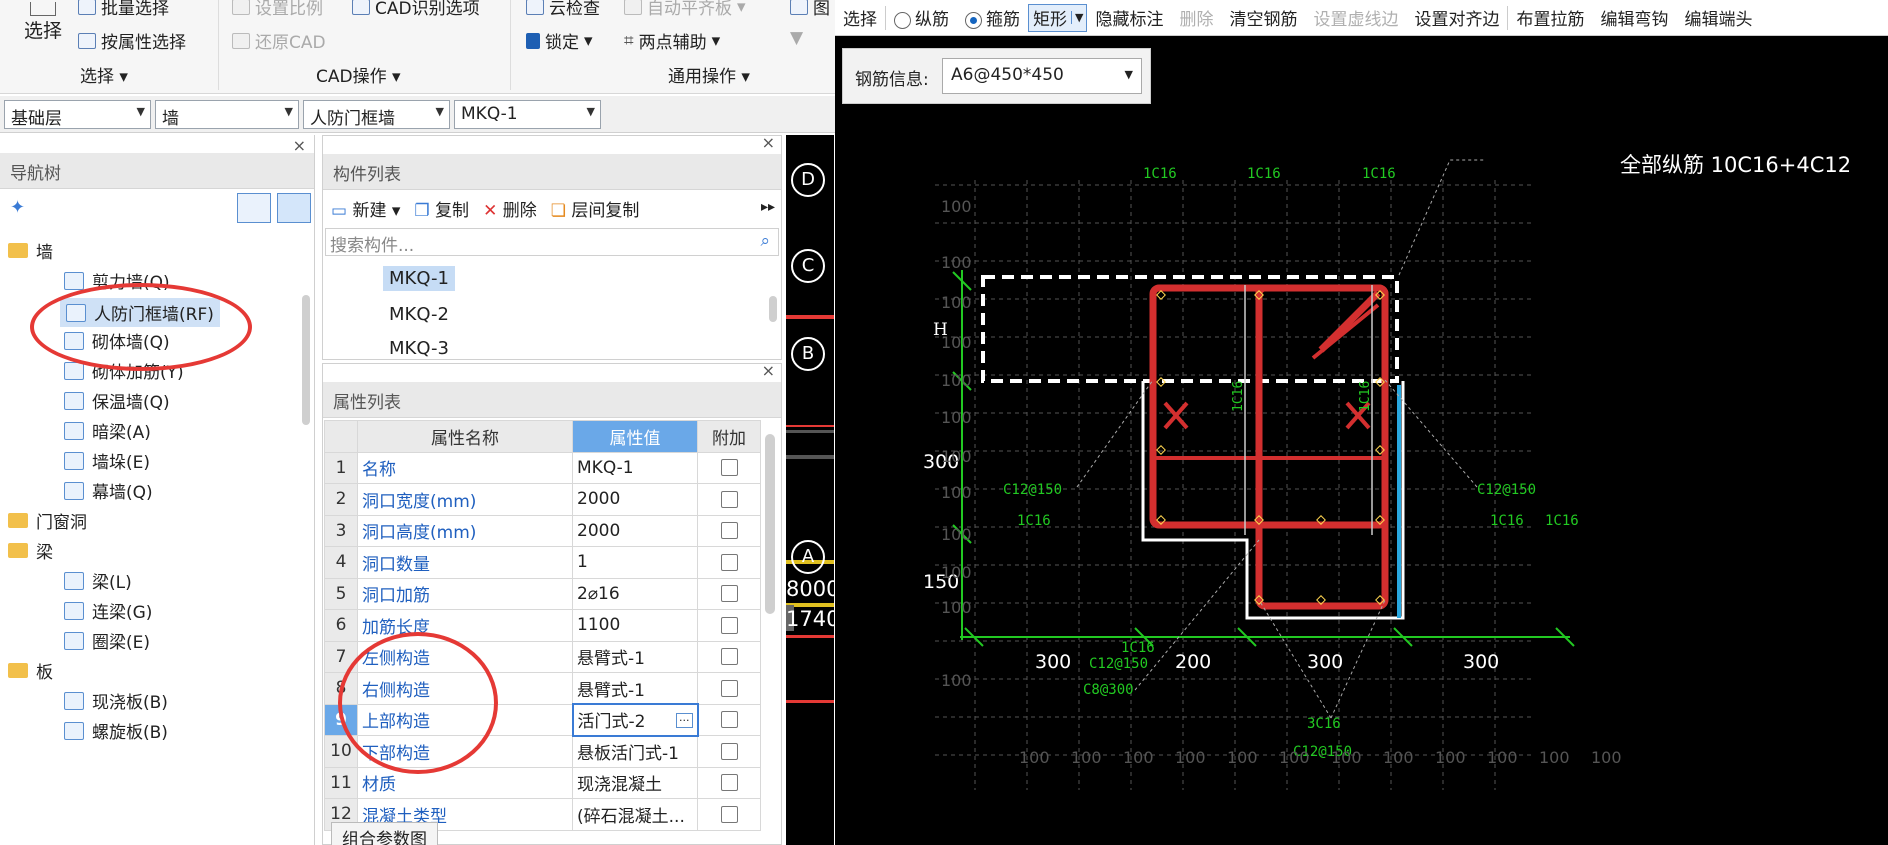 This screenshot has height=845, width=1888. I want to click on edit-end-button: 编辑端头, so click(1718, 17).